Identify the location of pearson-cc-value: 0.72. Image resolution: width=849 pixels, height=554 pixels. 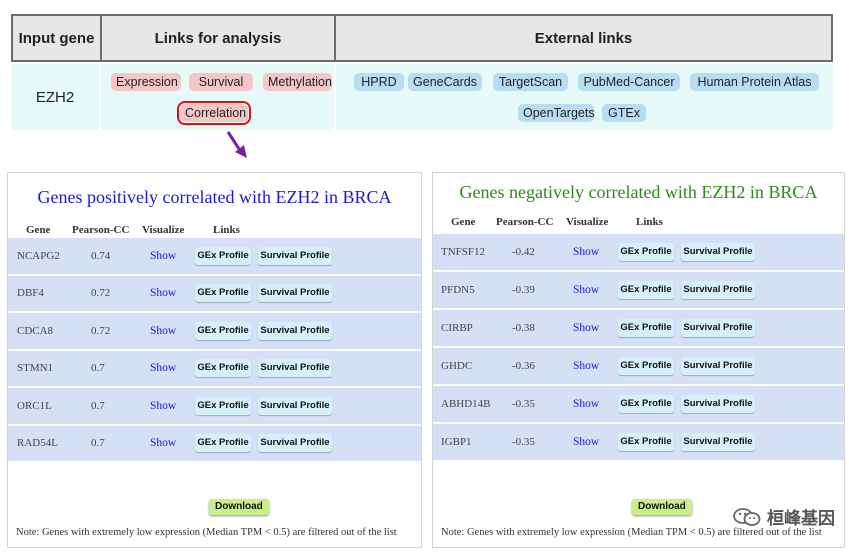
(101, 330).